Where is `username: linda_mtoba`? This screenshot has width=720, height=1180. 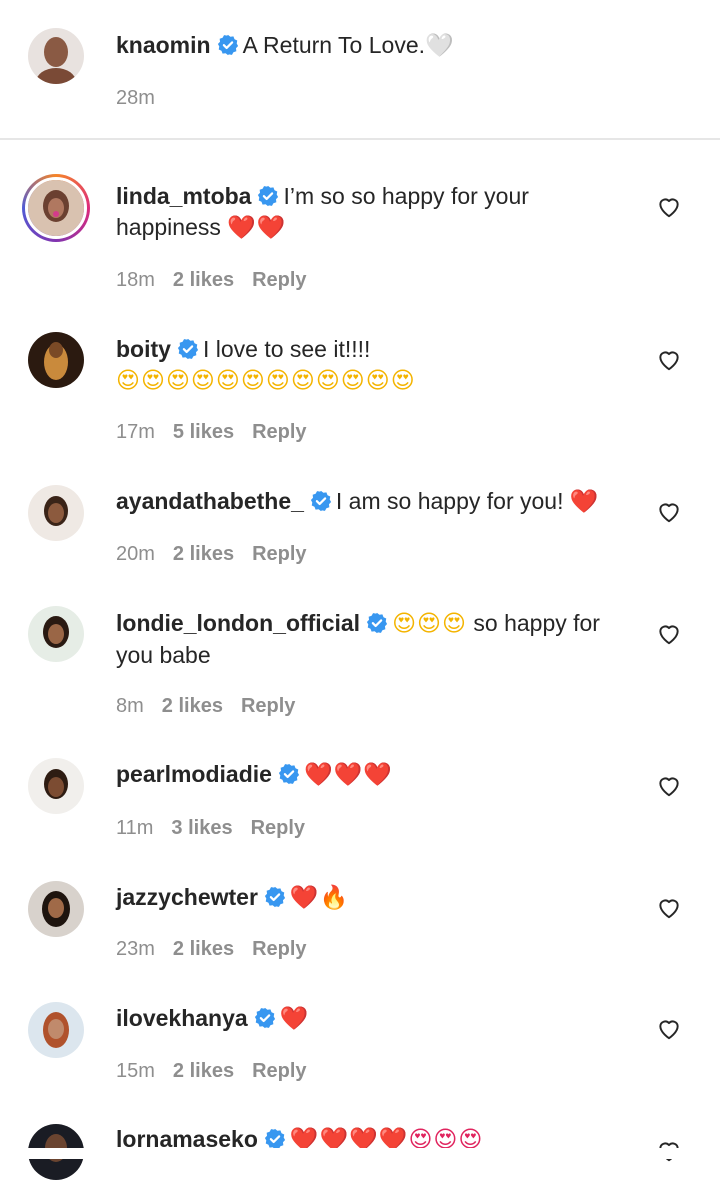
username: linda_mtoba is located at coordinates (183, 196).